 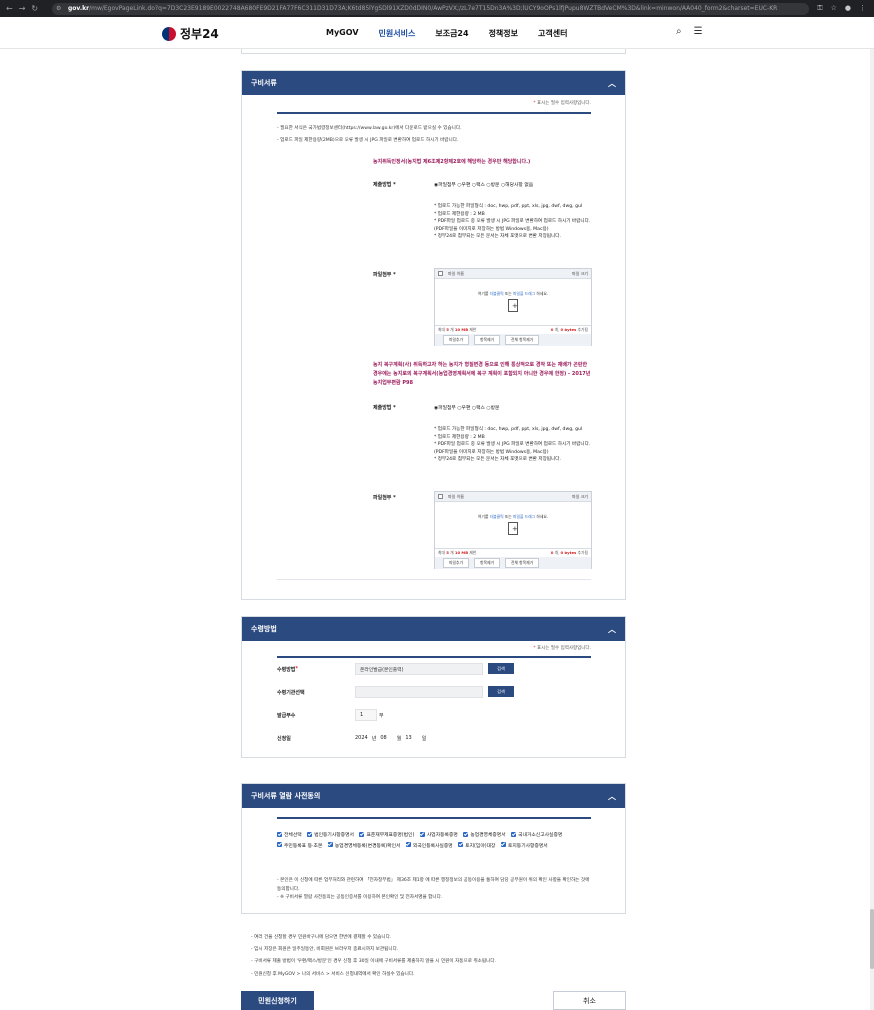 I want to click on doc2-method-radios: ◉파일첨부 ○우편 ○팩스 ○방문, so click(x=466, y=407).